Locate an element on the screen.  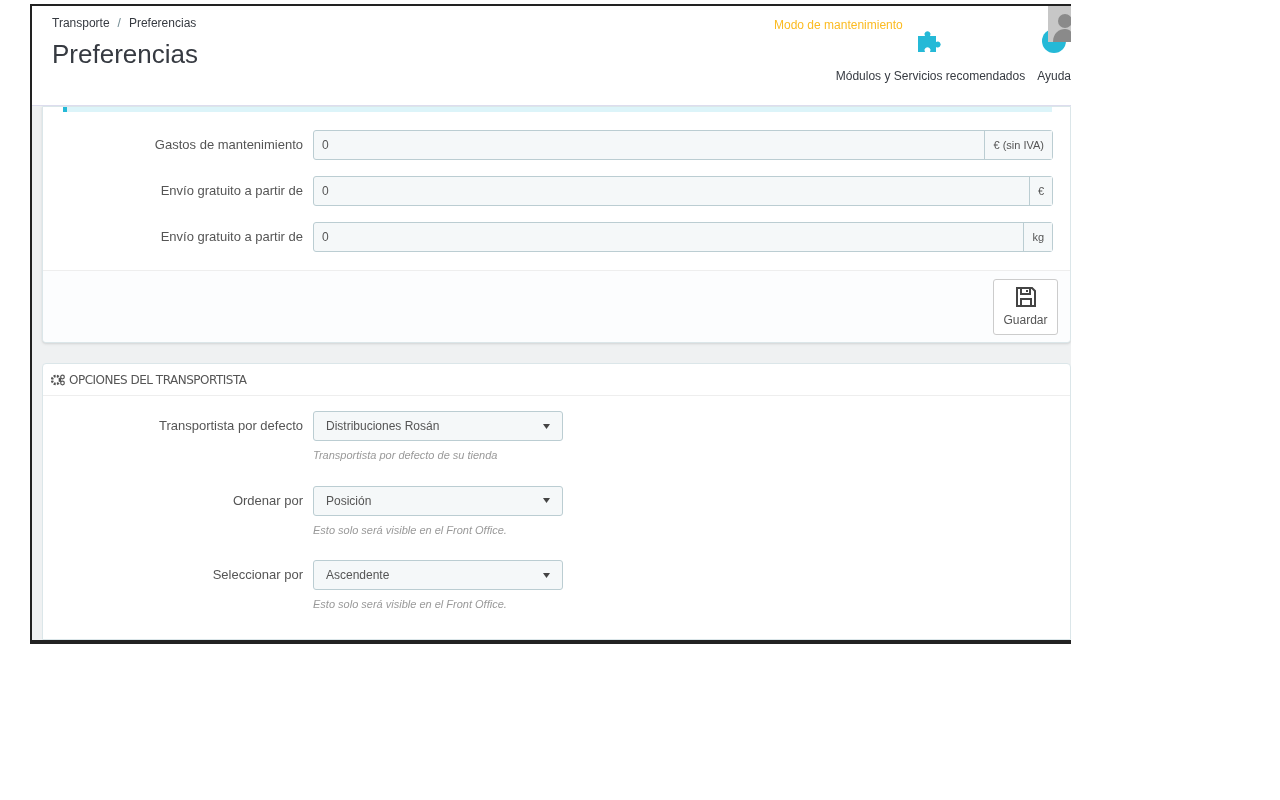
page-title: Preferencias is located at coordinates (125, 54).